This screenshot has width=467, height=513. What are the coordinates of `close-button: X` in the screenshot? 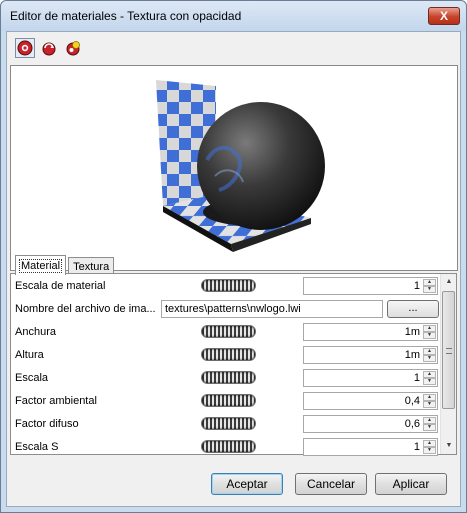 It's located at (444, 16).